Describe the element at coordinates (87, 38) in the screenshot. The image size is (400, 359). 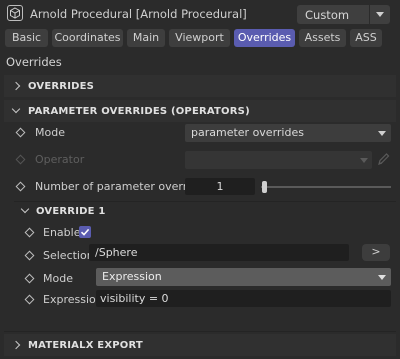
I see `tab-coordinates: Coordinates` at that location.